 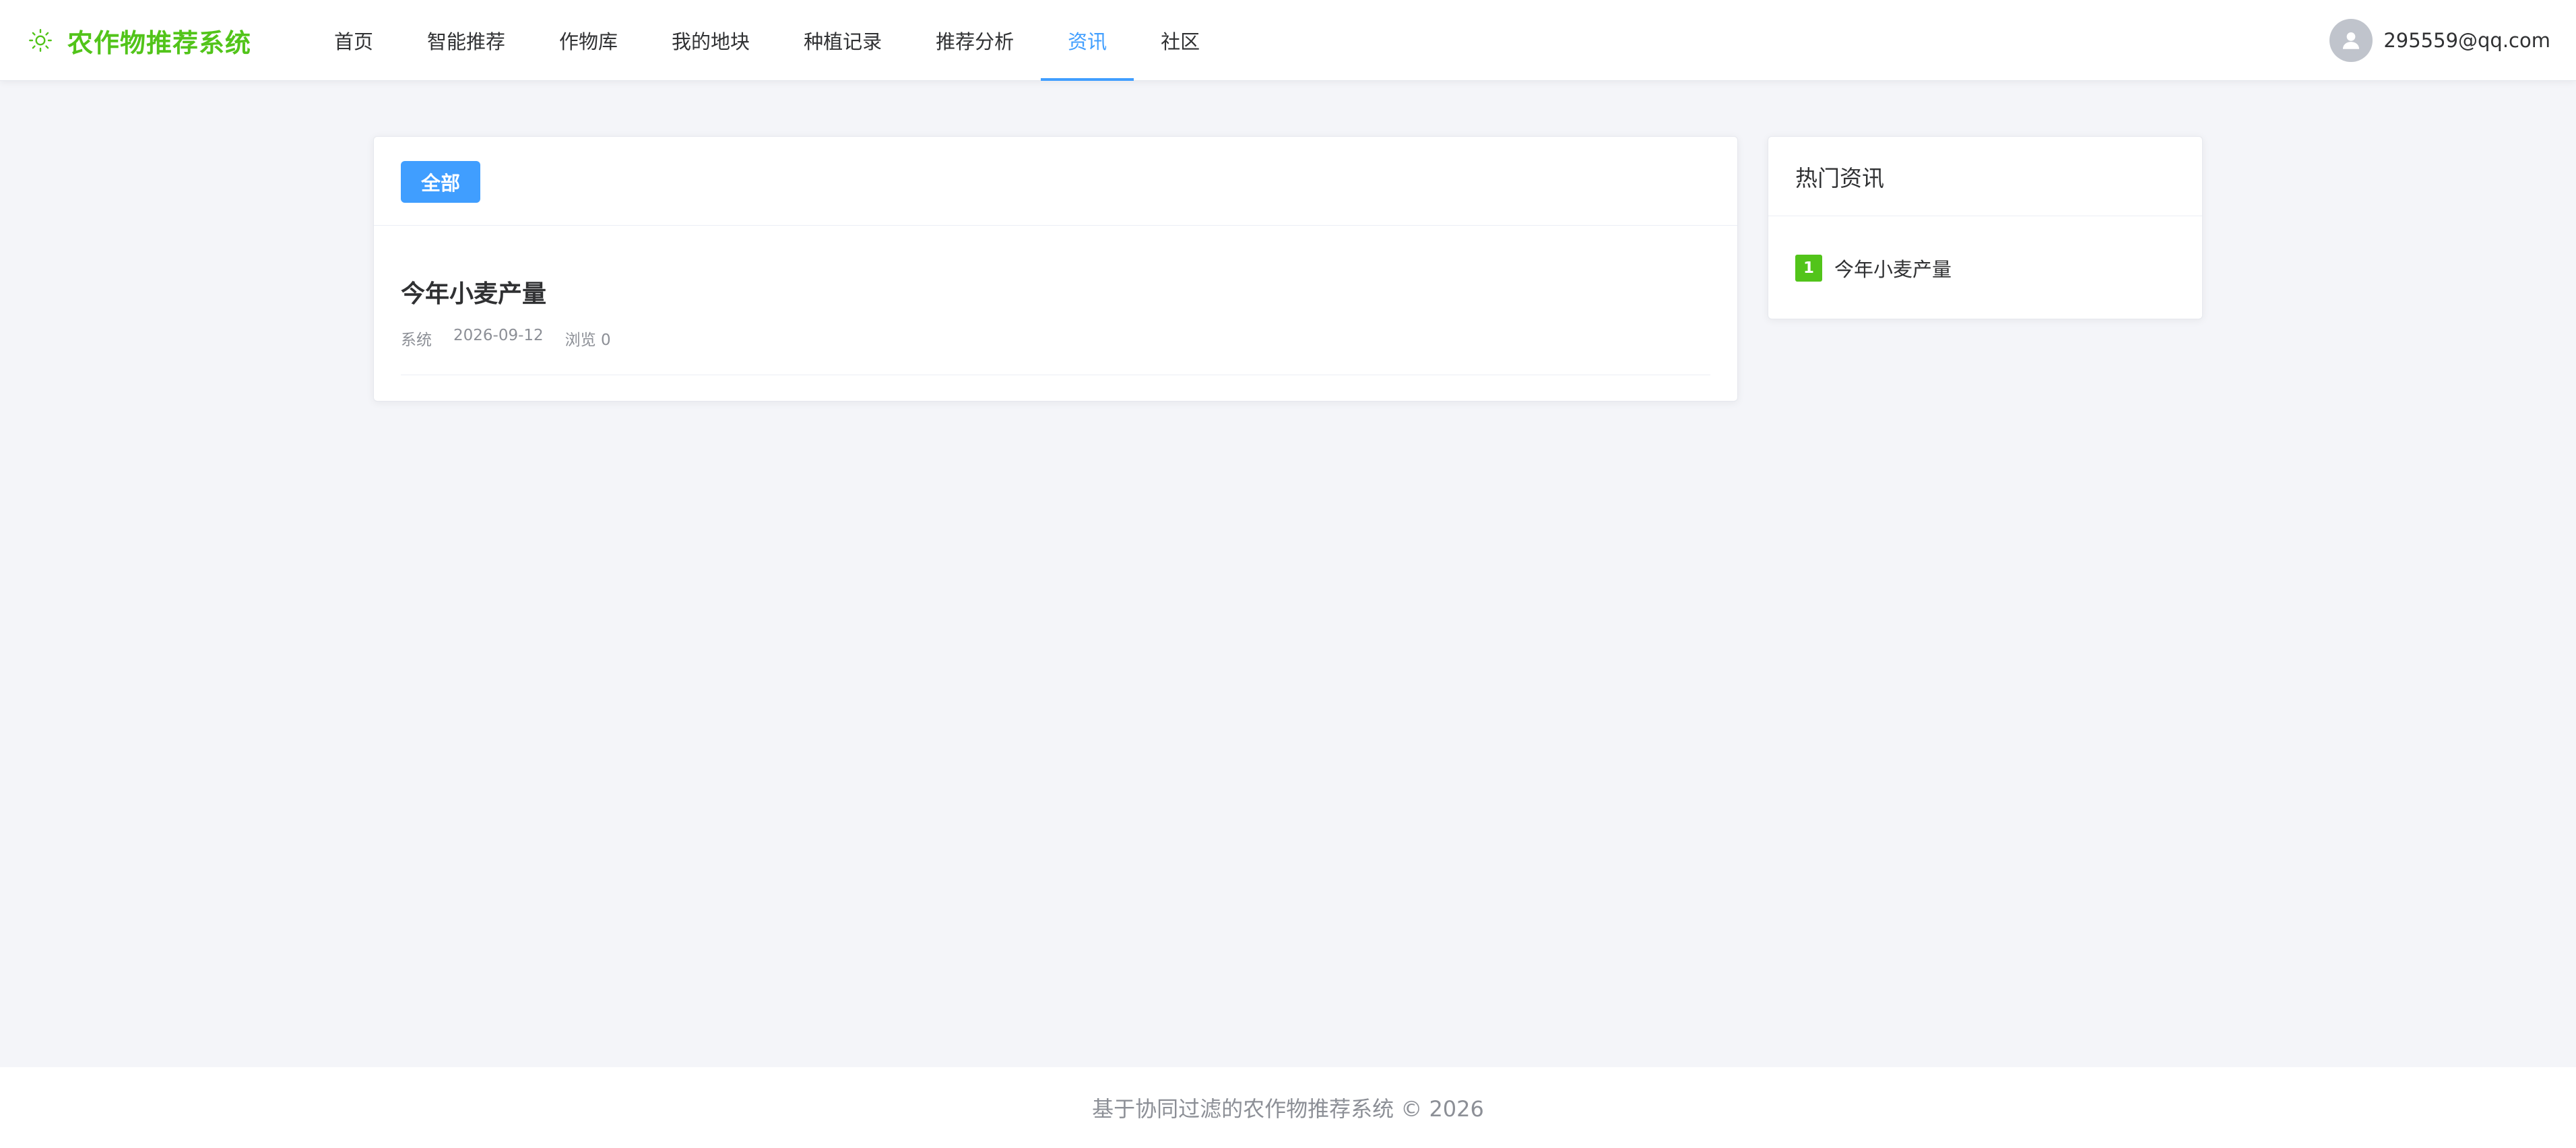 I want to click on news-views: 浏览 0, so click(x=588, y=340).